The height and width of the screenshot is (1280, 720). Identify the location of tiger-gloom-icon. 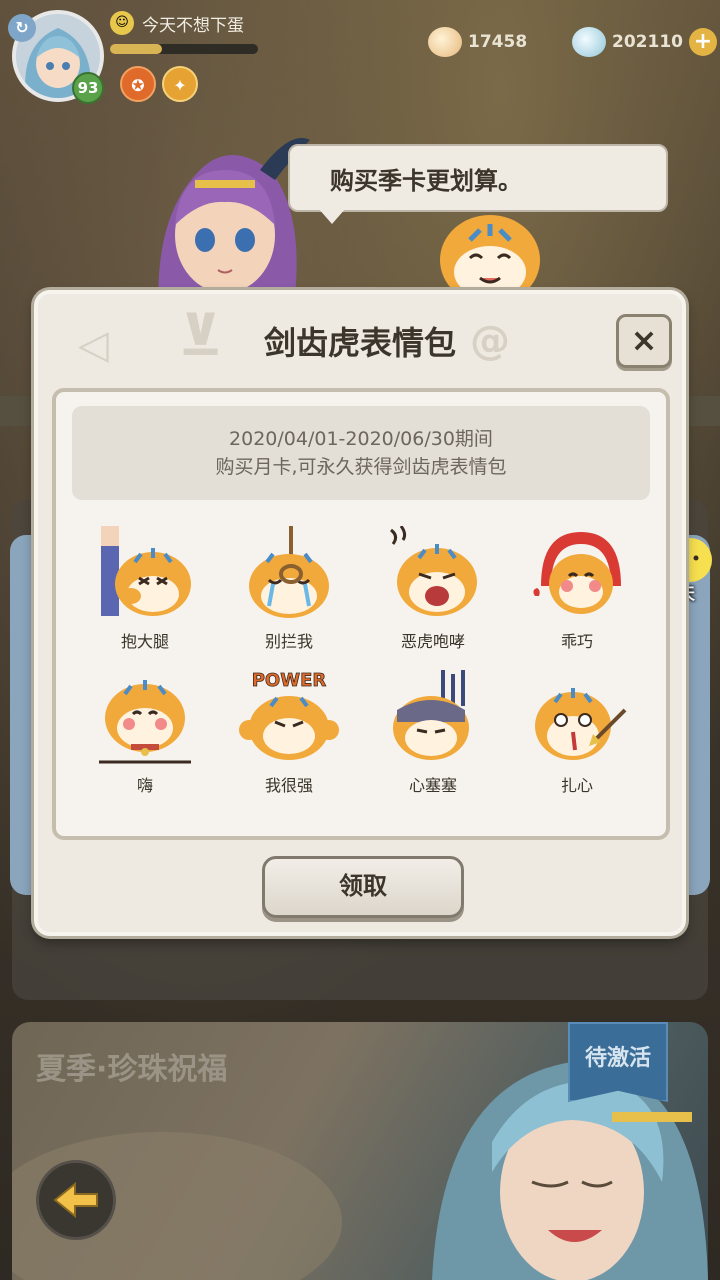
(431, 715).